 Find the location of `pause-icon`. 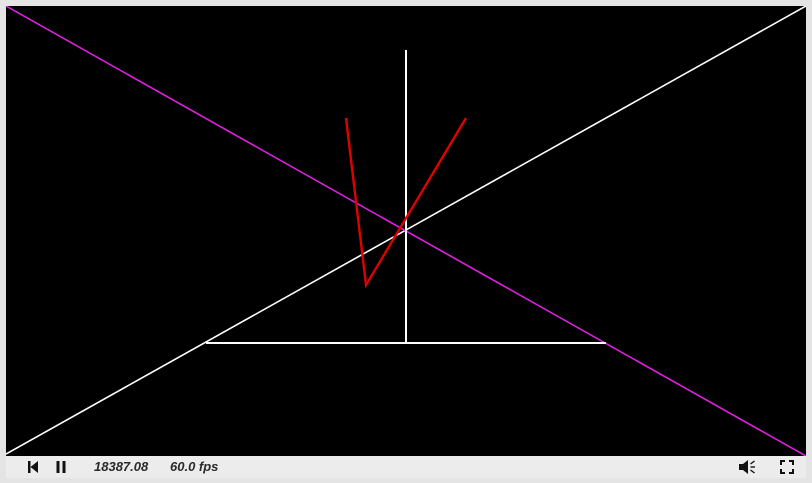

pause-icon is located at coordinates (61, 467).